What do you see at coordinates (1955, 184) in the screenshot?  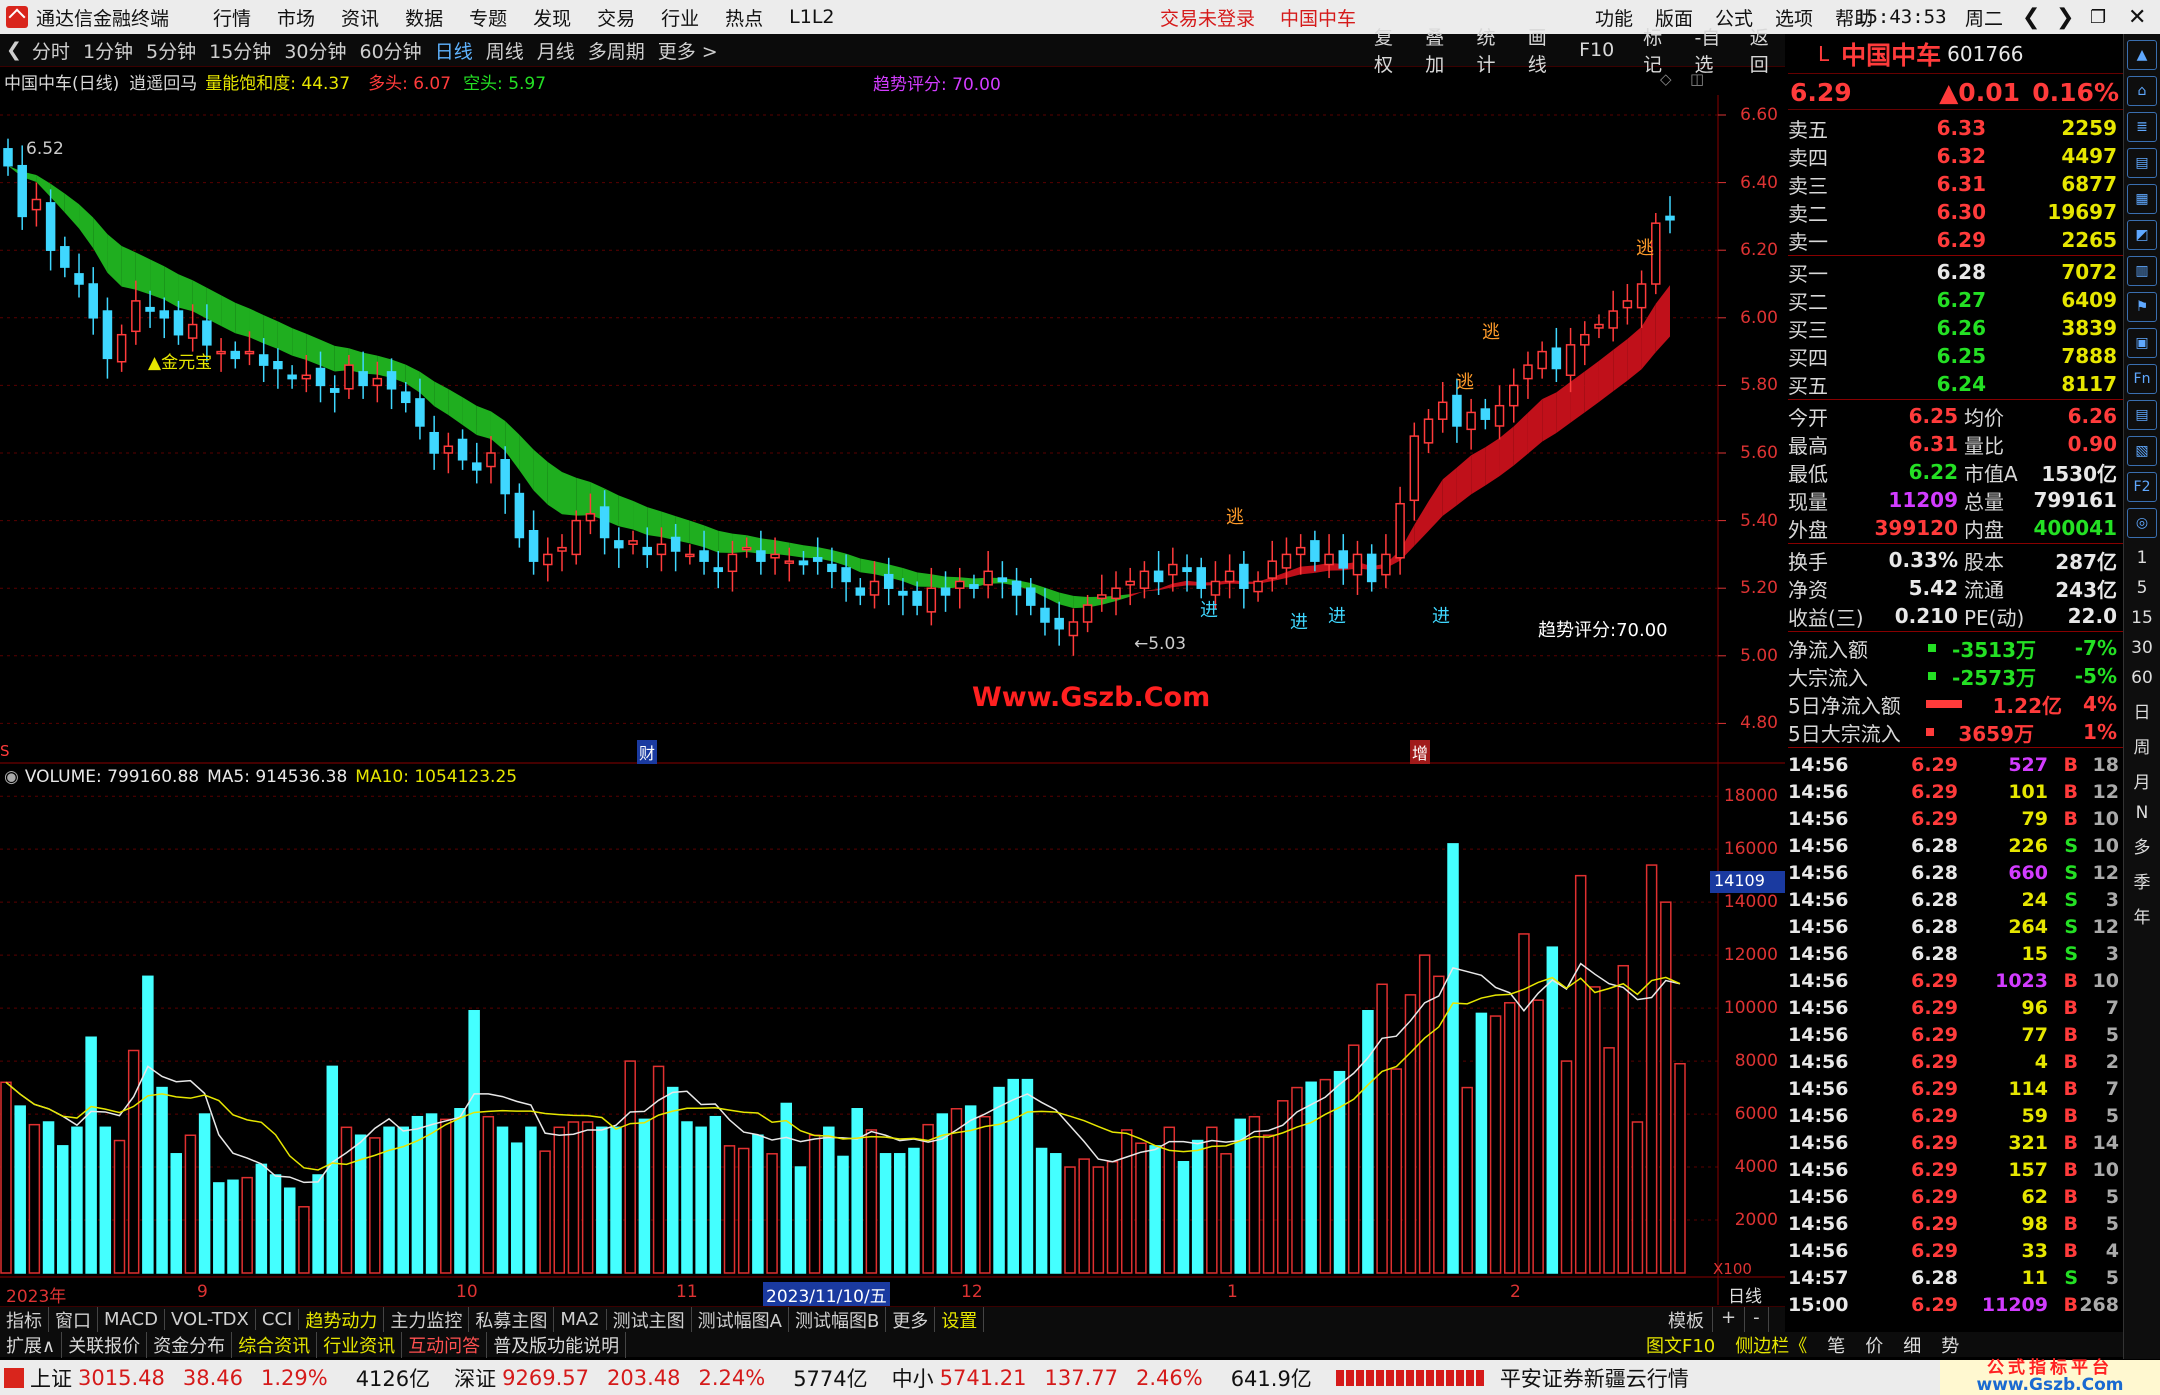 I see `orderbook-row: 卖三 6.31 6877` at bounding box center [1955, 184].